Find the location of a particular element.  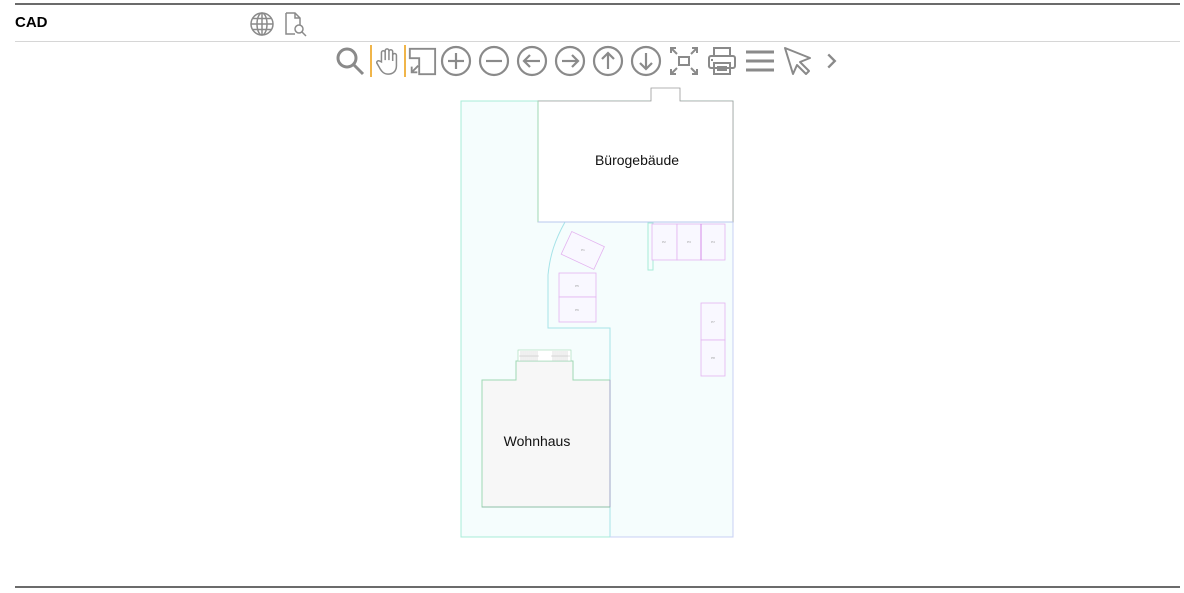

bottom-border is located at coordinates (597, 587).